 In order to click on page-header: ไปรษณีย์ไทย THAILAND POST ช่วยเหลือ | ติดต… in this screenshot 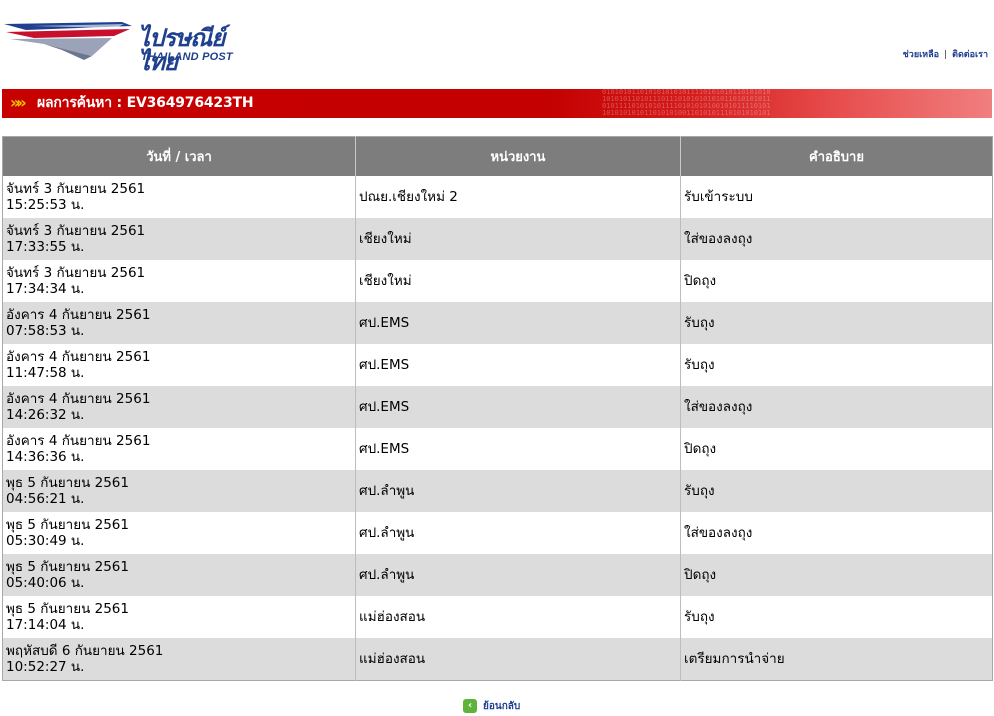, I will do `click(497, 44)`.